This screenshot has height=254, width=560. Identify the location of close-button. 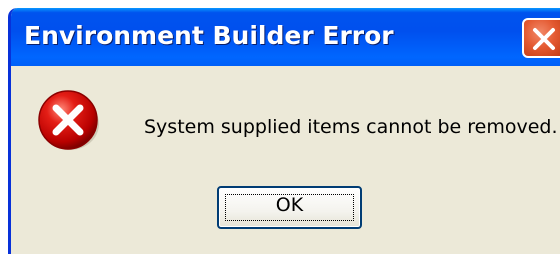
(541, 38).